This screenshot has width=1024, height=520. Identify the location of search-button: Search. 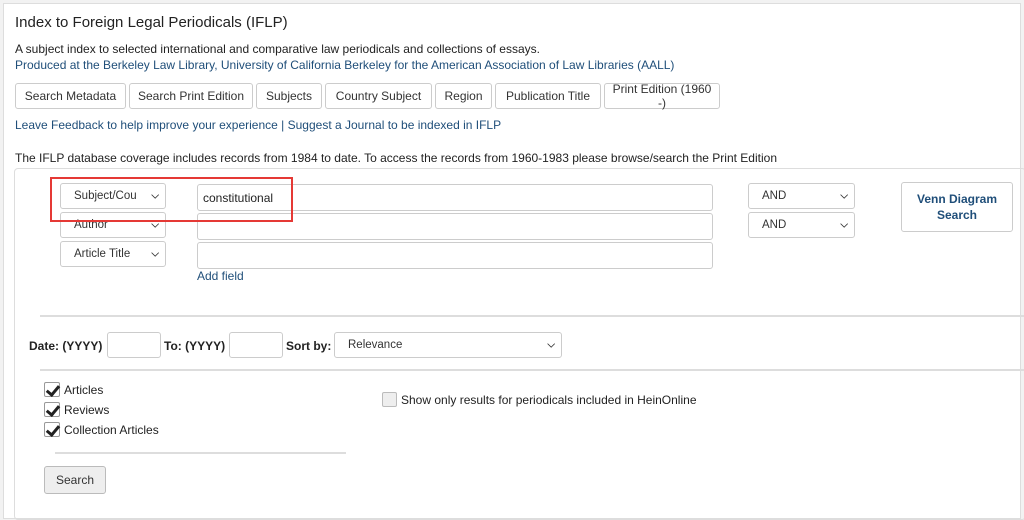
(75, 480).